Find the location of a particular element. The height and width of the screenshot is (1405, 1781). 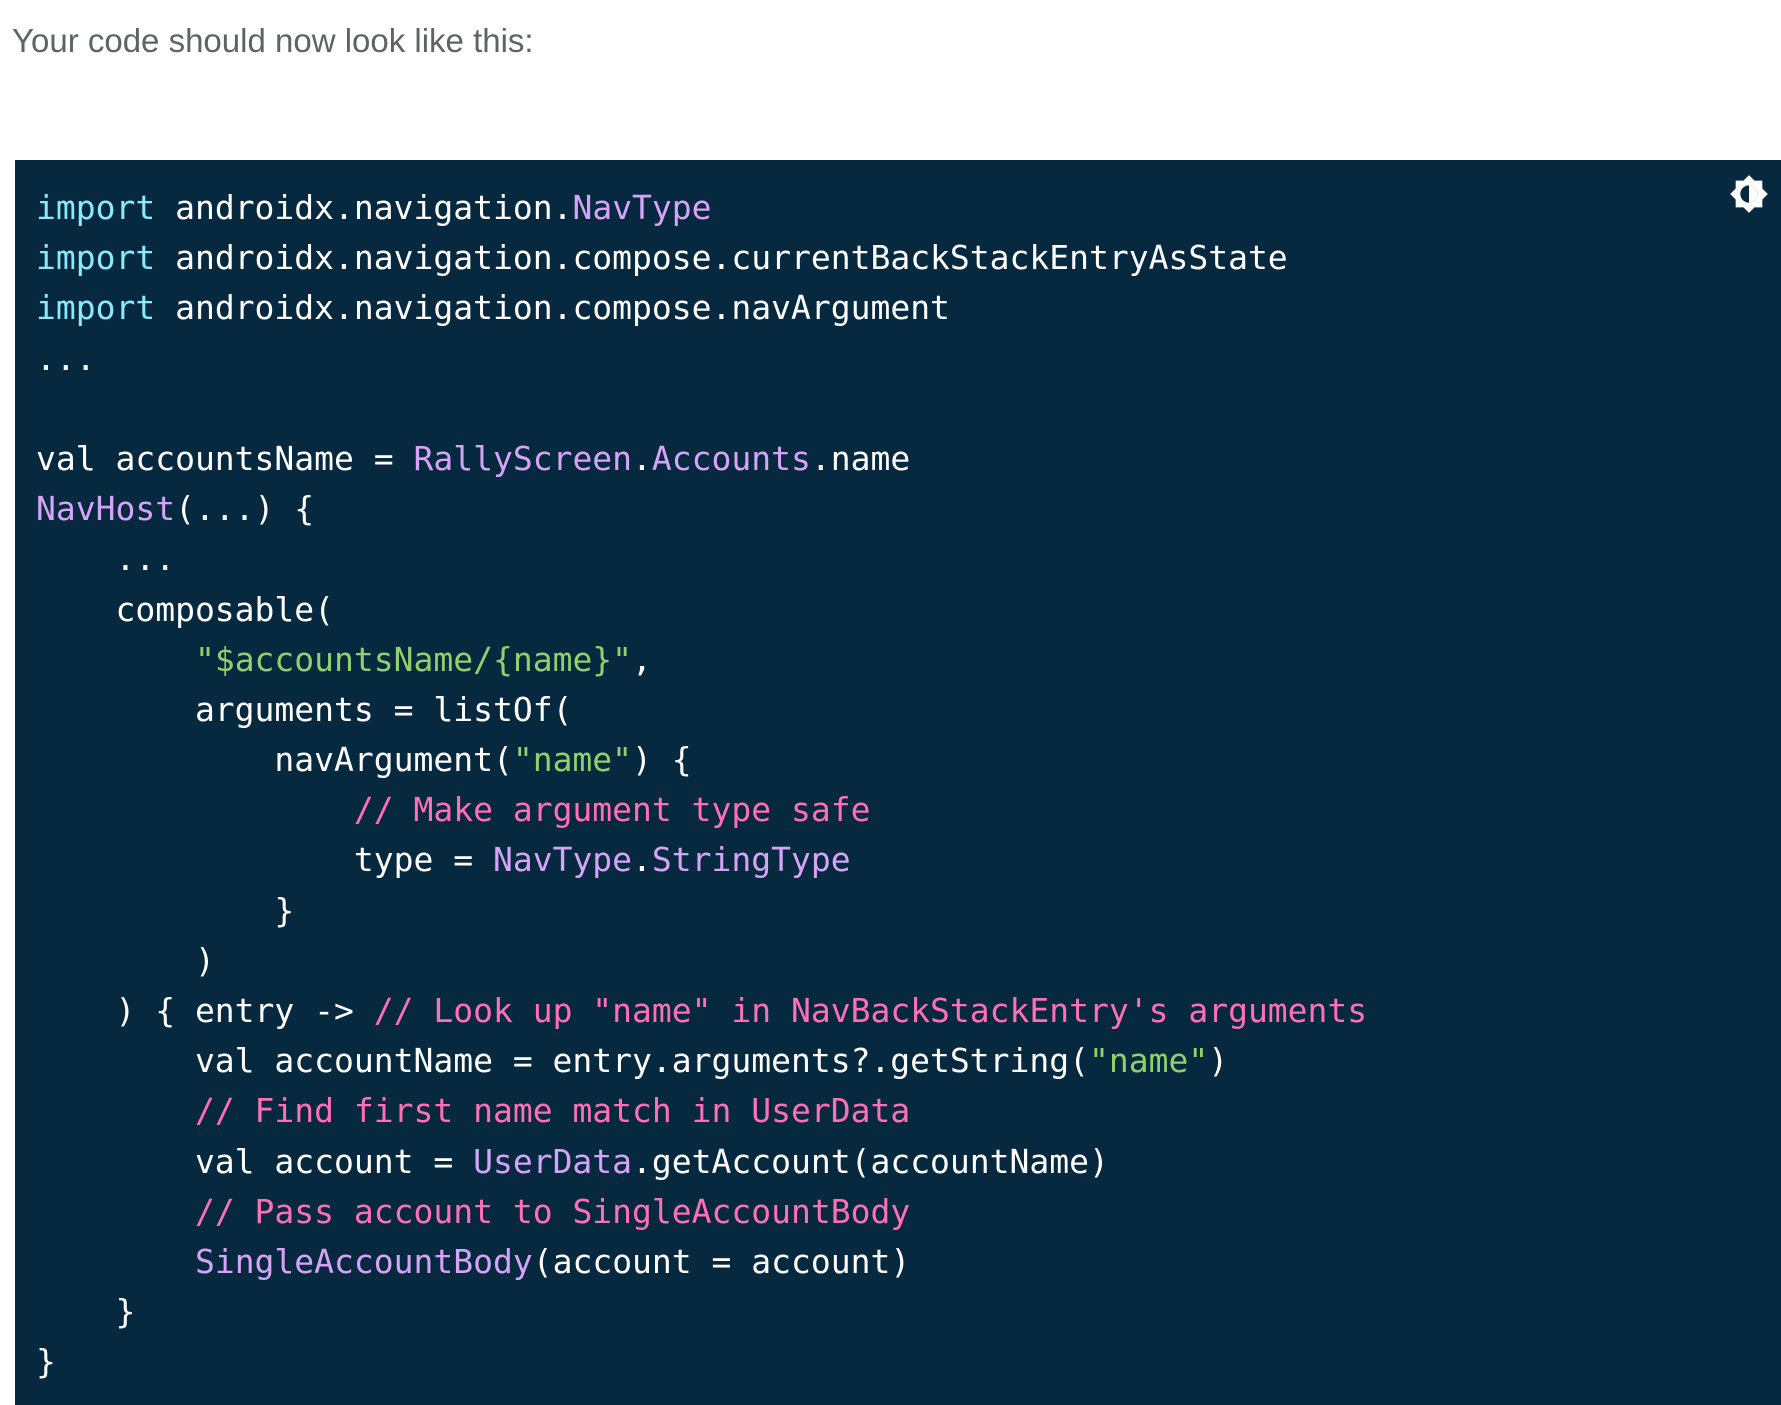

brightness-icon is located at coordinates (1749, 194).